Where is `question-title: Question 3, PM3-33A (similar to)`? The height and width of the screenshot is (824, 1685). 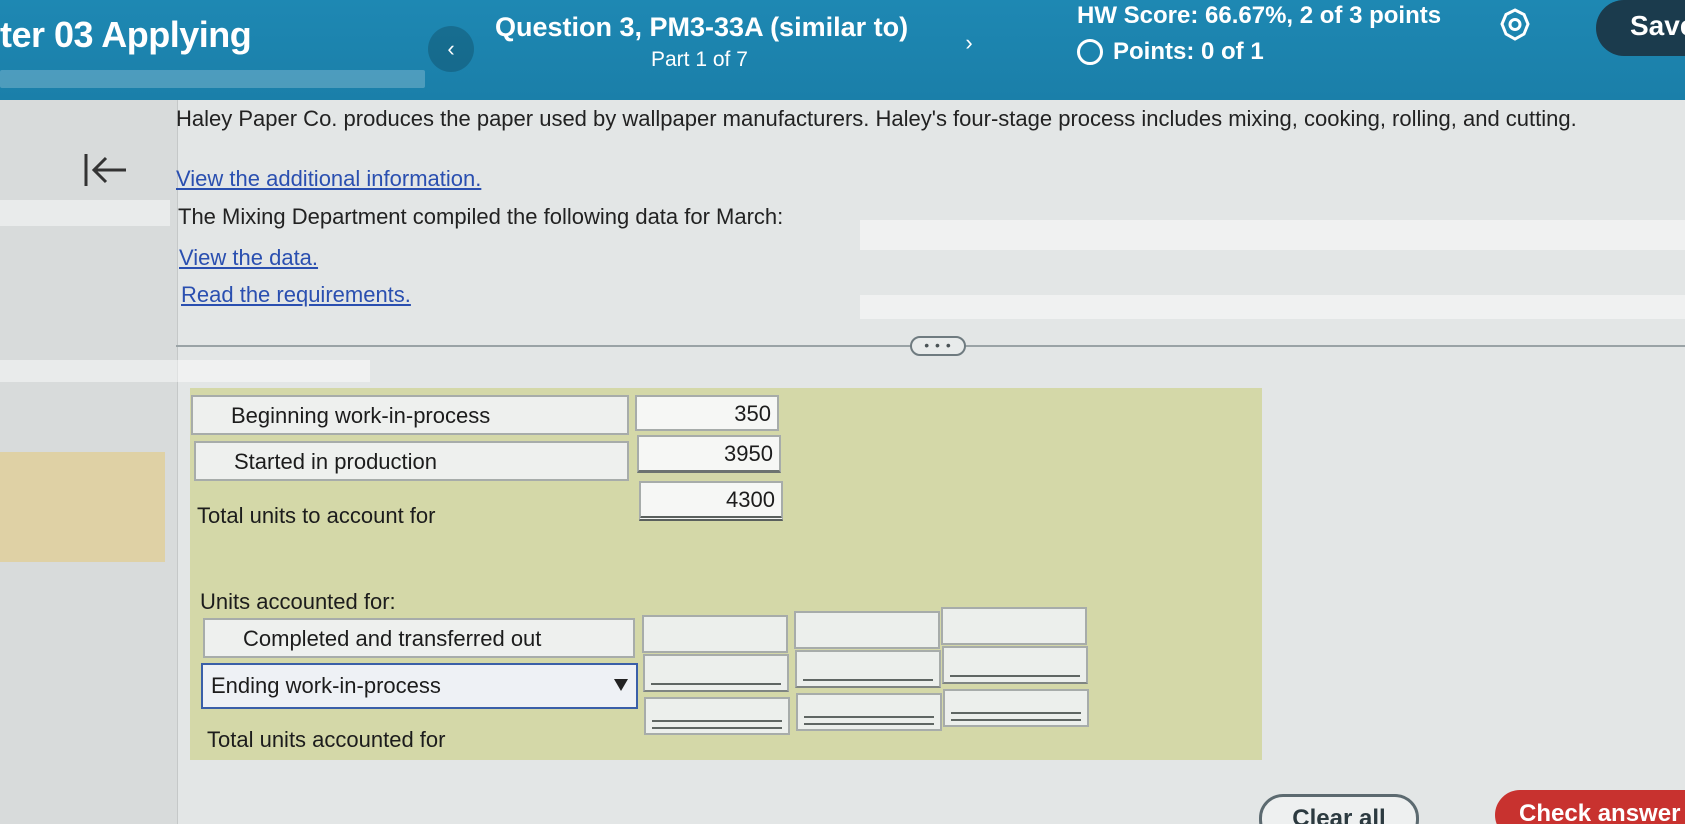 question-title: Question 3, PM3-33A (similar to) is located at coordinates (702, 27).